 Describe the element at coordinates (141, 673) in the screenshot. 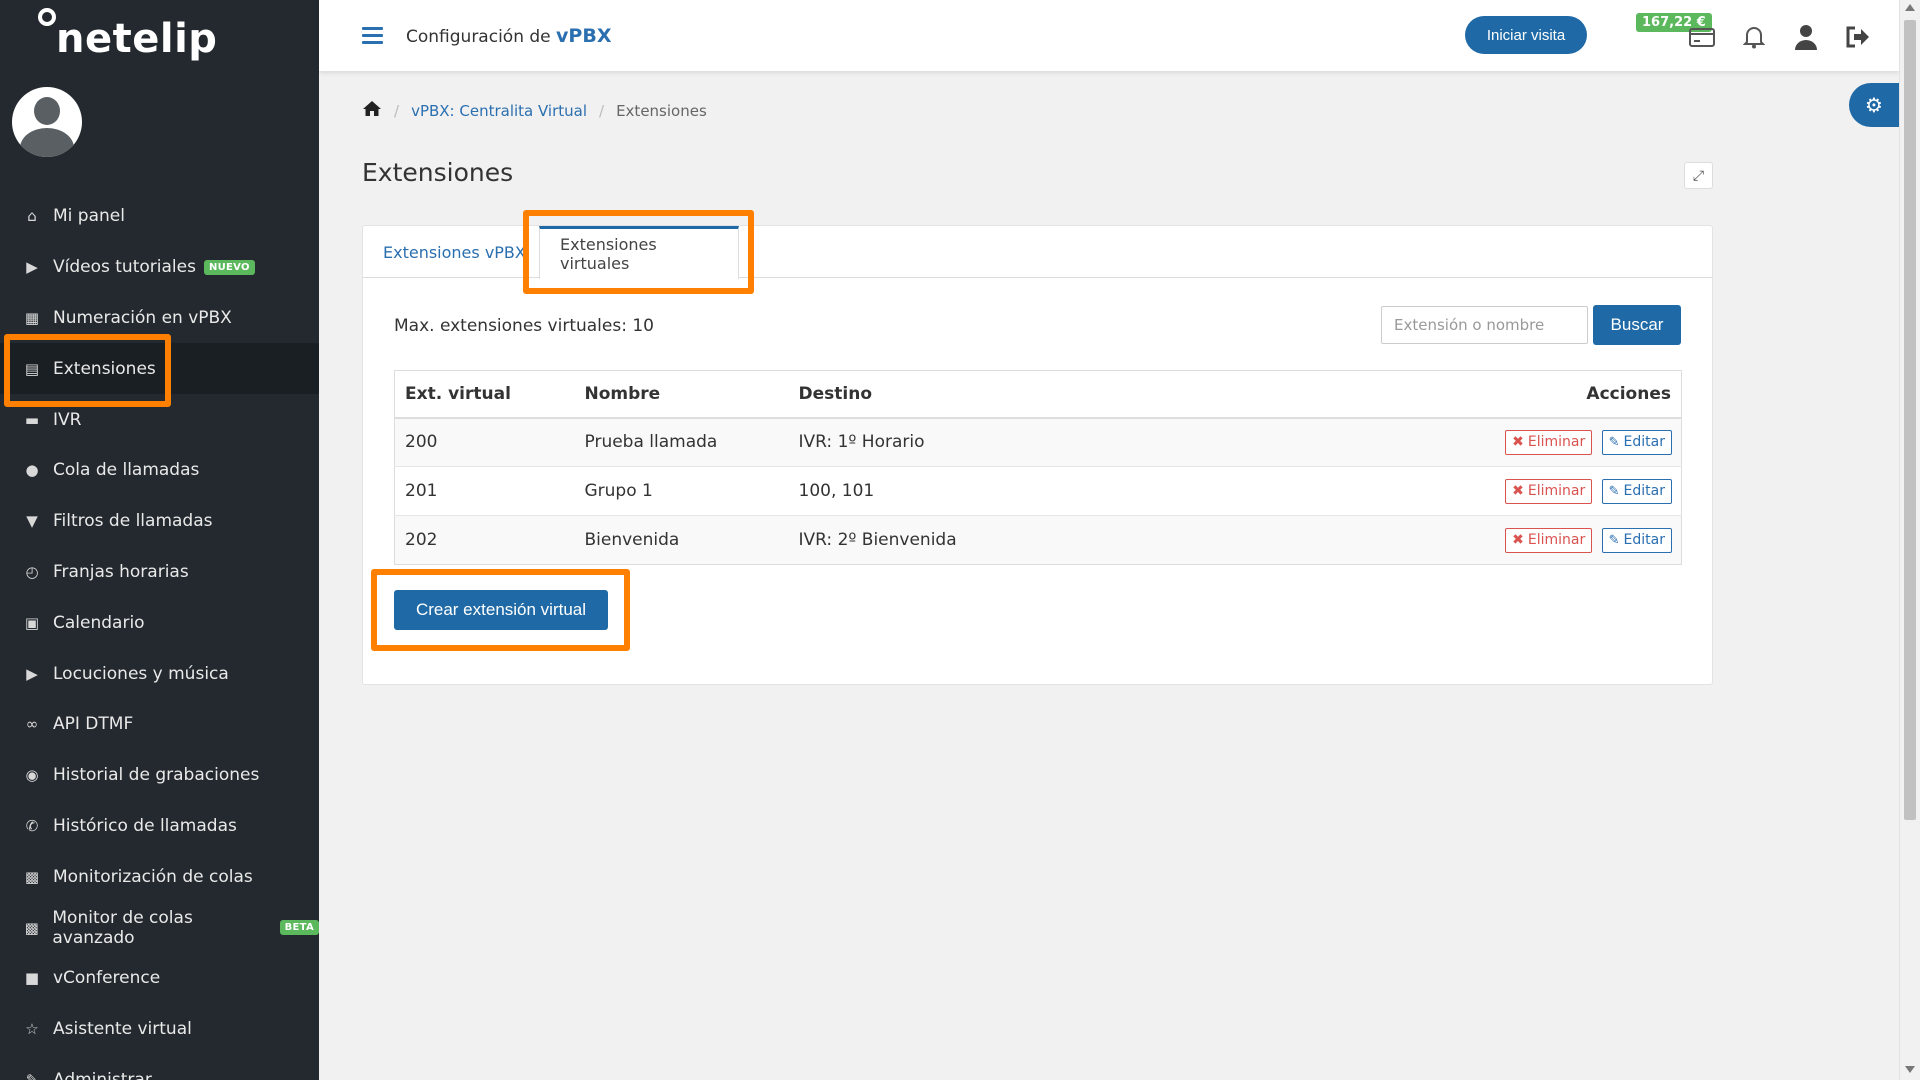

I see `sidebar-item-label: Locuciones y música` at that location.